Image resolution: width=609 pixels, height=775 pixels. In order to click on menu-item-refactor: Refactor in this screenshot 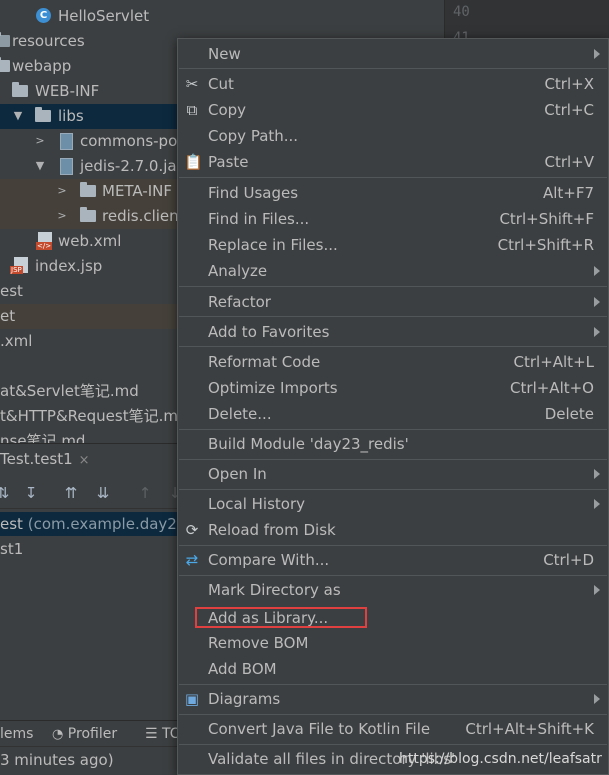, I will do `click(393, 302)`.